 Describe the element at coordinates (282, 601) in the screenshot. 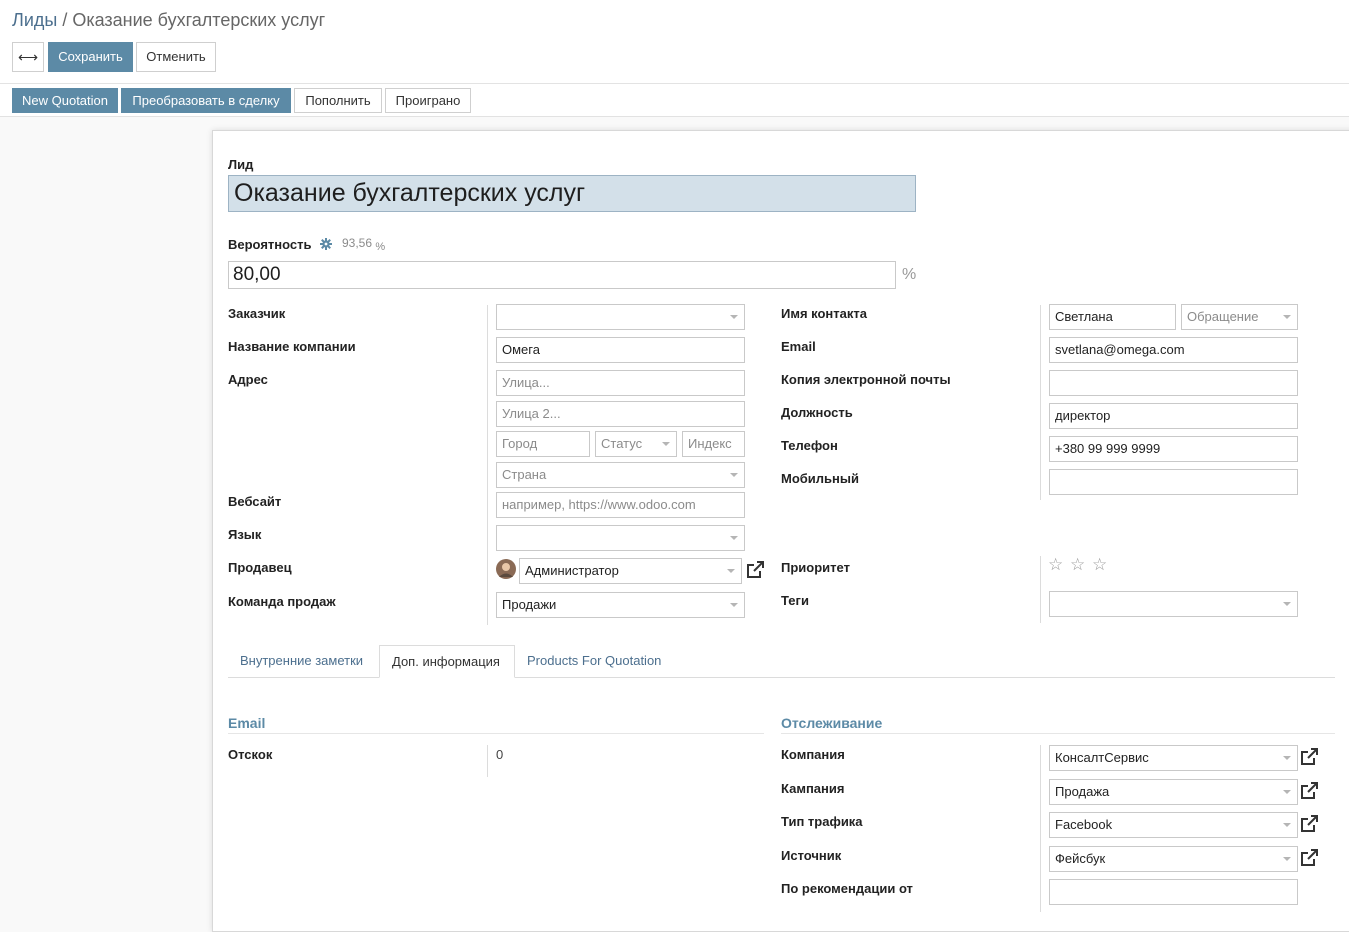

I see `sales-team-label: Команда продаж` at that location.